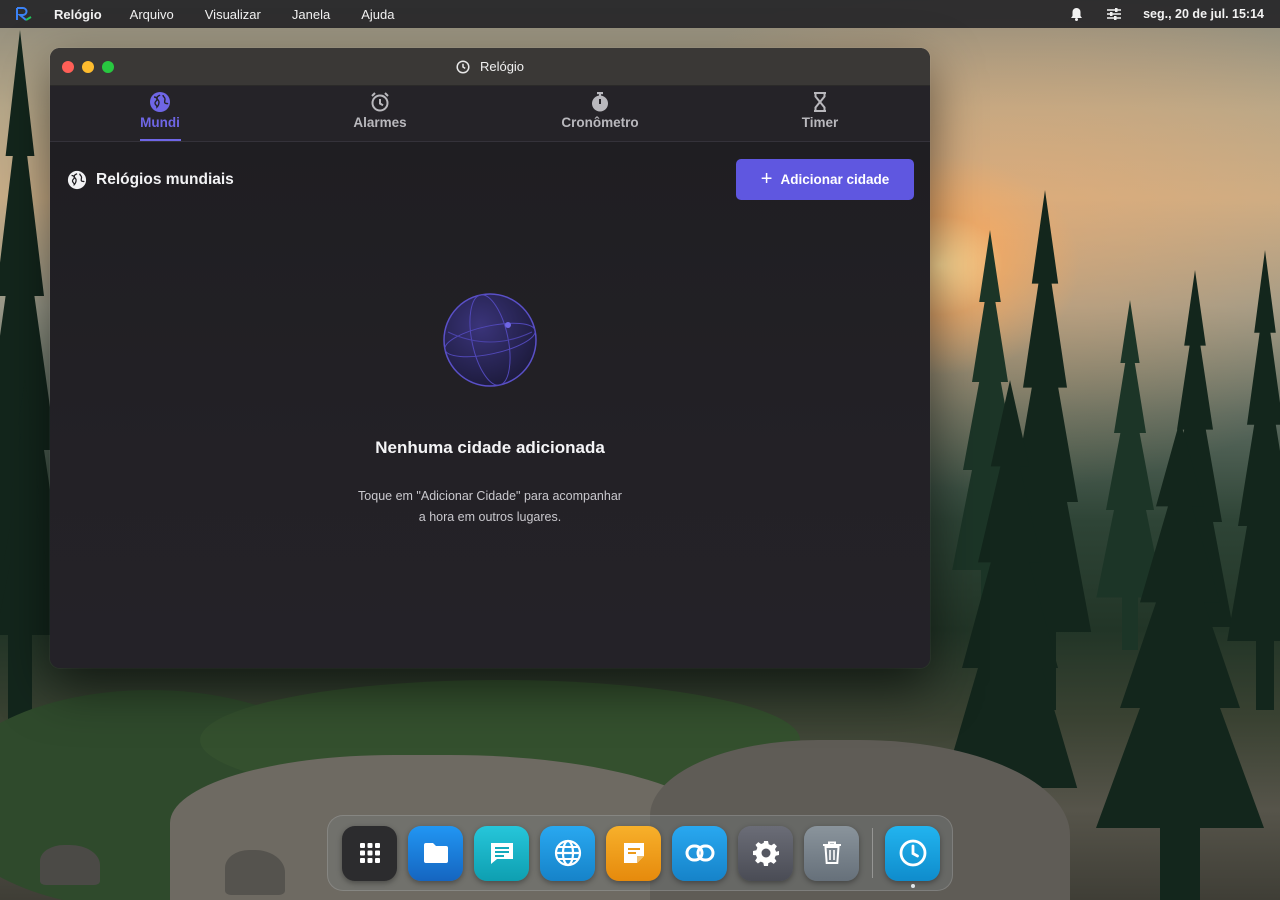 The width and height of the screenshot is (1280, 900). I want to click on tab-cronometro: Cronômetro, so click(600, 113).